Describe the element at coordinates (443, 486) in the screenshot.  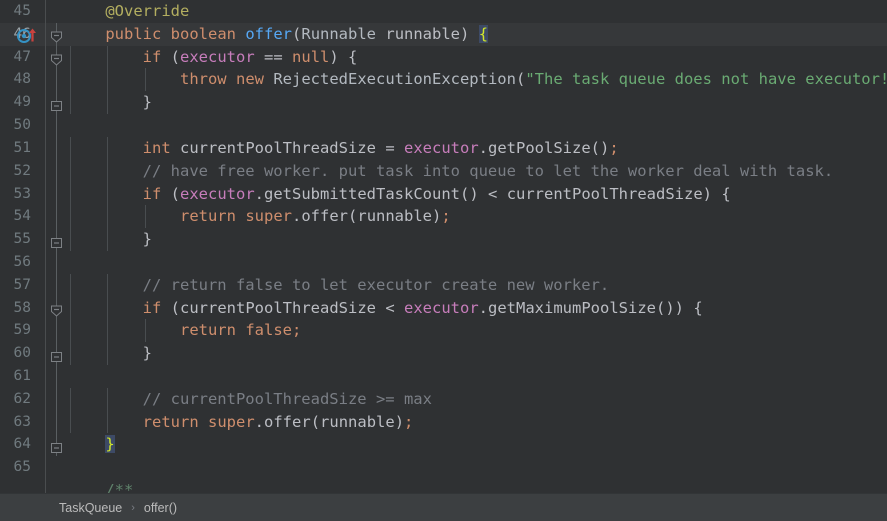
I see `code-line: /**` at that location.